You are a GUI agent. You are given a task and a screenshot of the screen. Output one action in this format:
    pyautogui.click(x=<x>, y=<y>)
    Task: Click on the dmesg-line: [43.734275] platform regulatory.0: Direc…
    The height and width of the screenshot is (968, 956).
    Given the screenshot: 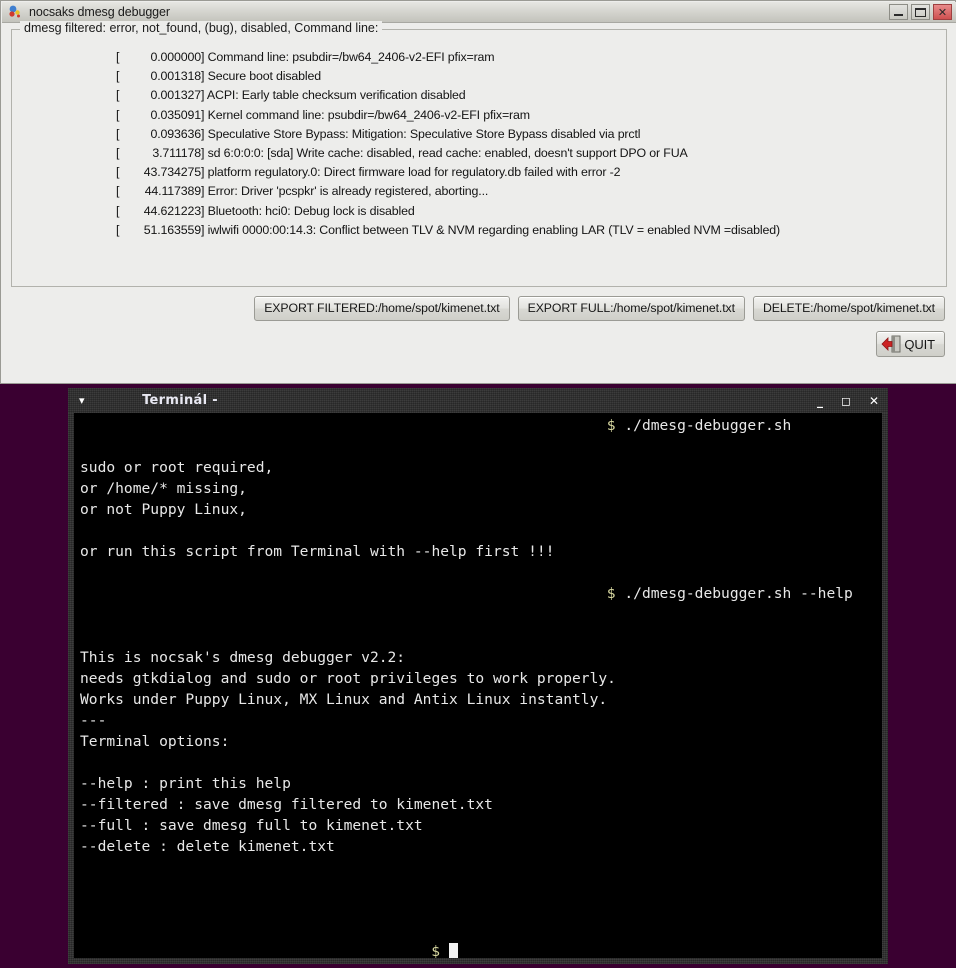 What is the action you would take?
    pyautogui.click(x=531, y=172)
    